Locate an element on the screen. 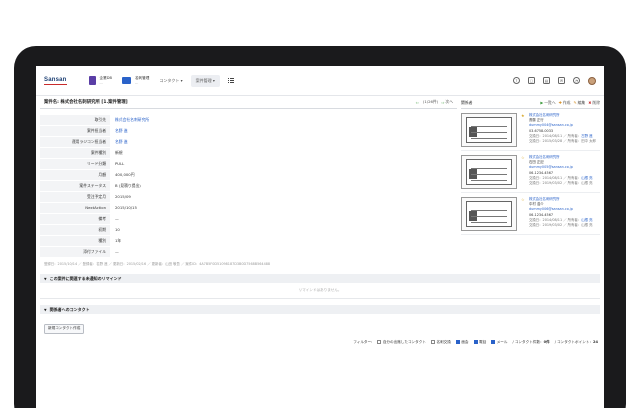 This screenshot has width=640, height=408. arrow-left-icon: ⇦ is located at coordinates (417, 102).